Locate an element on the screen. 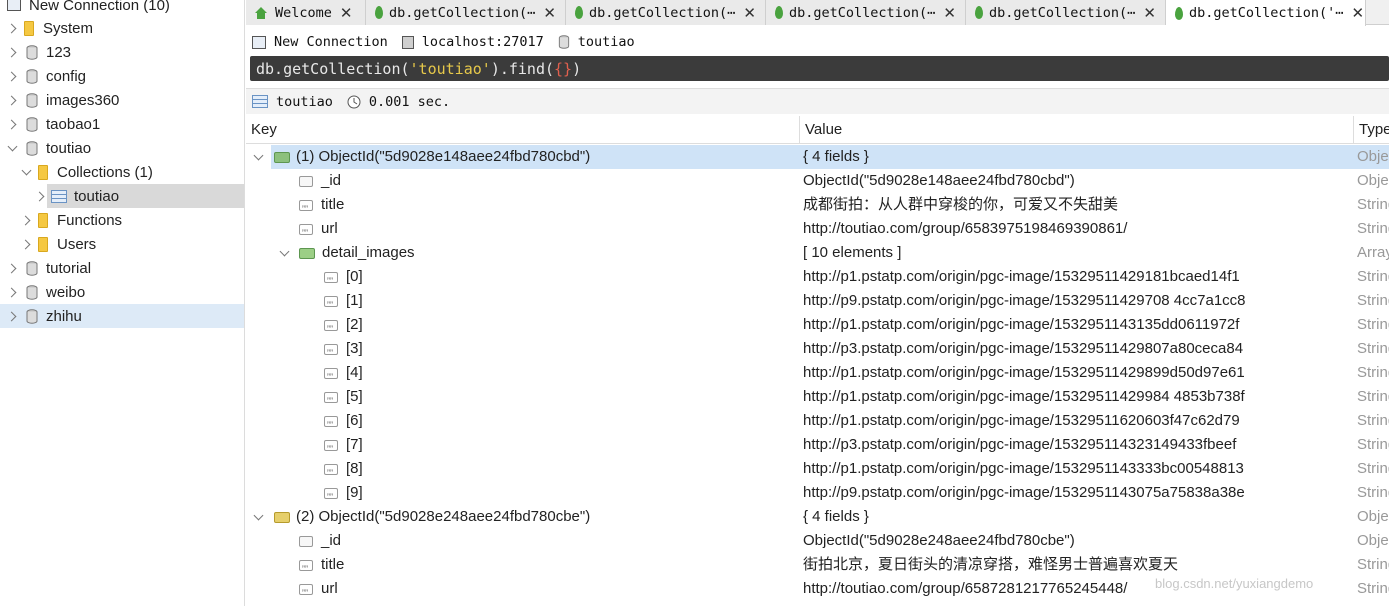 This screenshot has height=606, width=1389. tab-query-1: db.getCollection(⋯ ✕ is located at coordinates (466, 12).